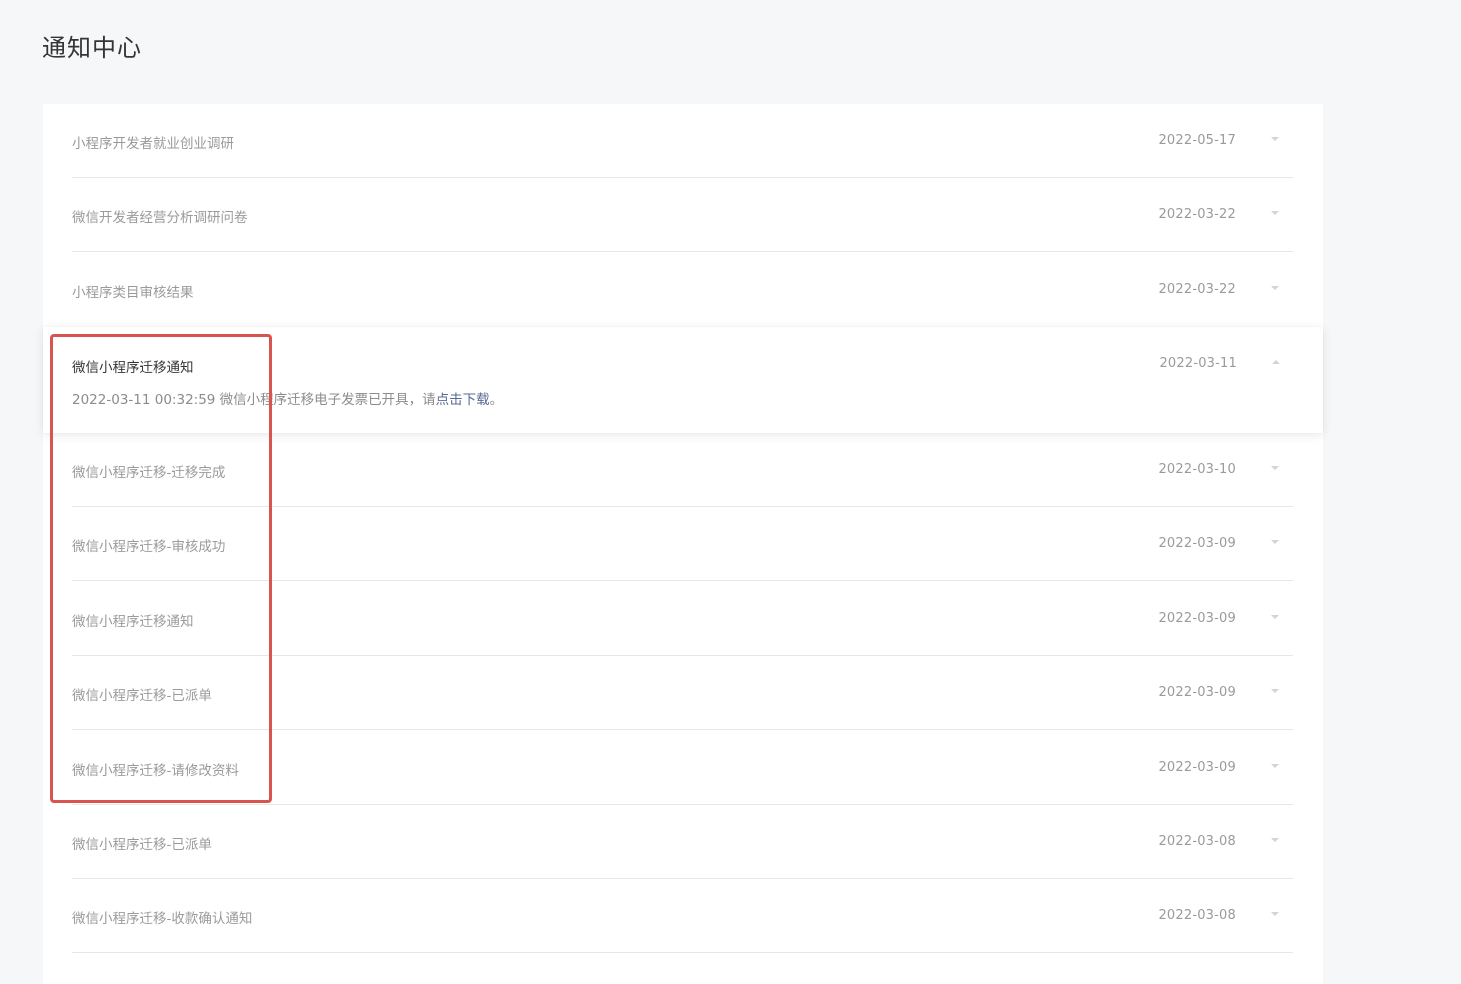 The width and height of the screenshot is (1461, 984). I want to click on notification-detail-suffix: 。, so click(496, 400).